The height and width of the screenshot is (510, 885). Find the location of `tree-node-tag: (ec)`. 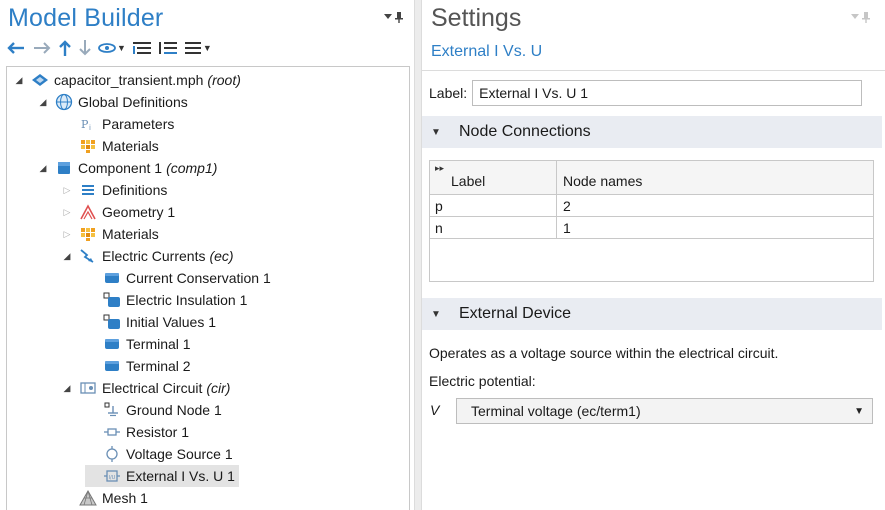

tree-node-tag: (ec) is located at coordinates (221, 256).